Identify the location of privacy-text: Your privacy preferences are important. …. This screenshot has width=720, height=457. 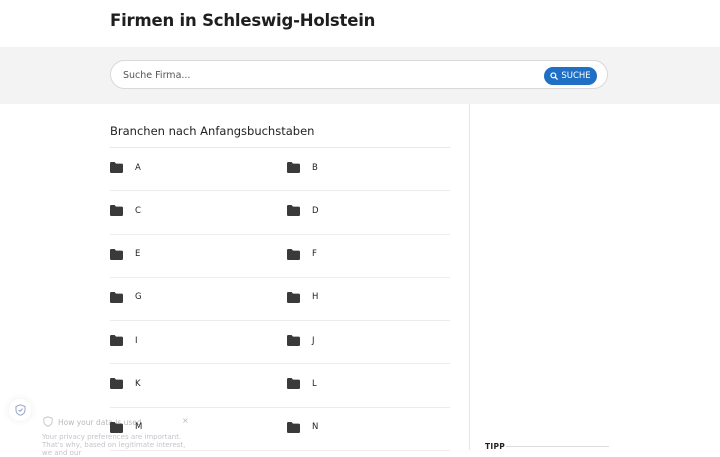
(114, 445).